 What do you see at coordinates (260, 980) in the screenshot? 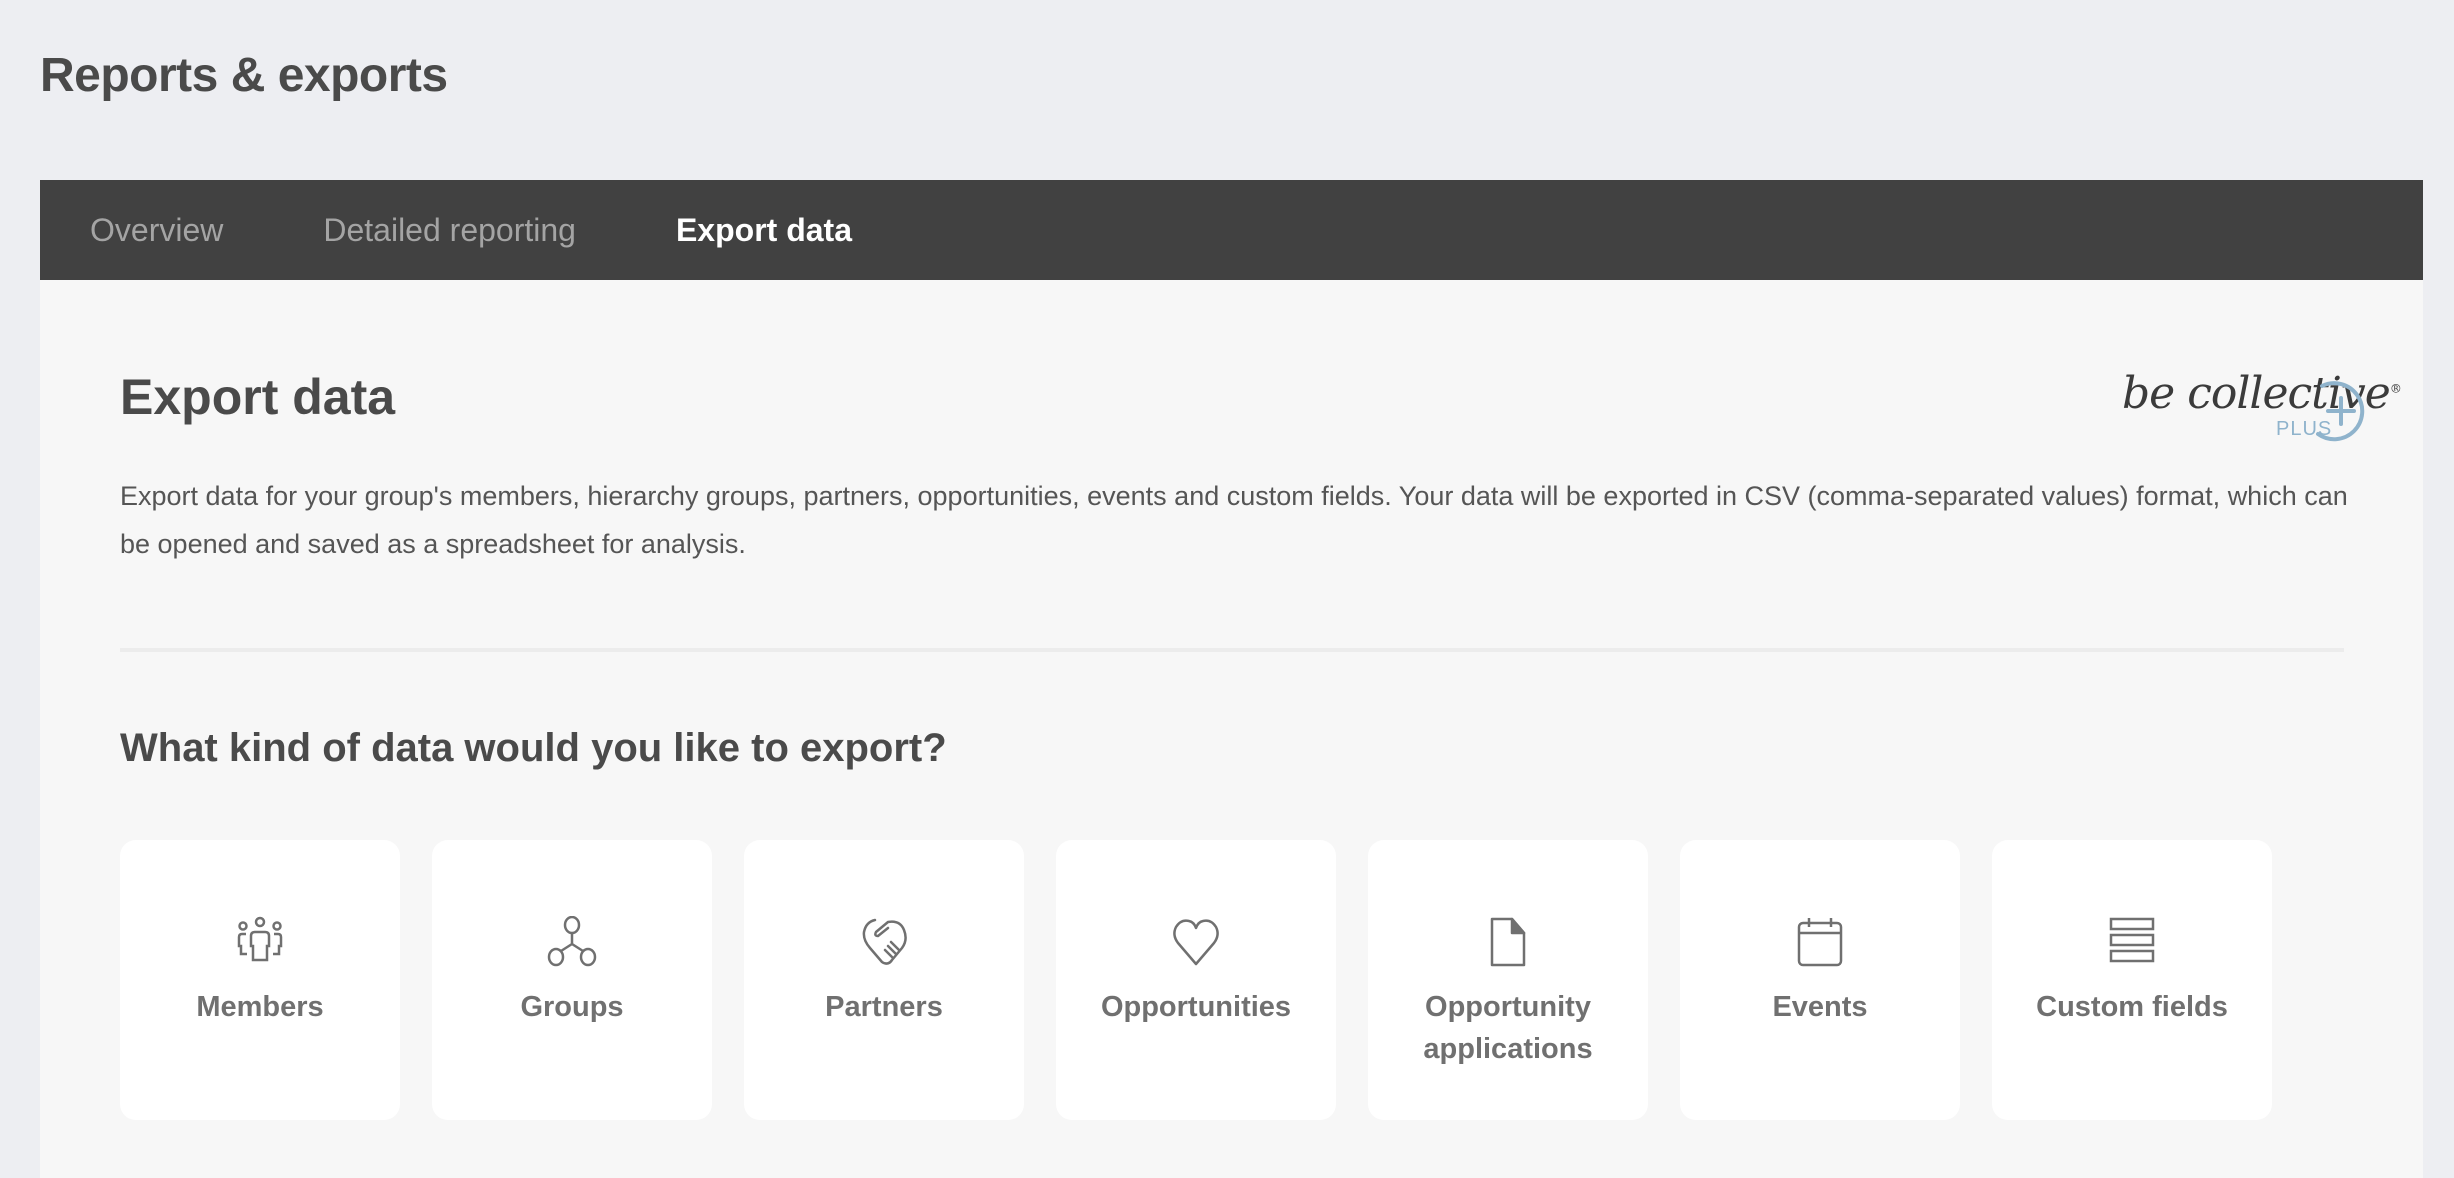
I see `export-option-members: Members` at bounding box center [260, 980].